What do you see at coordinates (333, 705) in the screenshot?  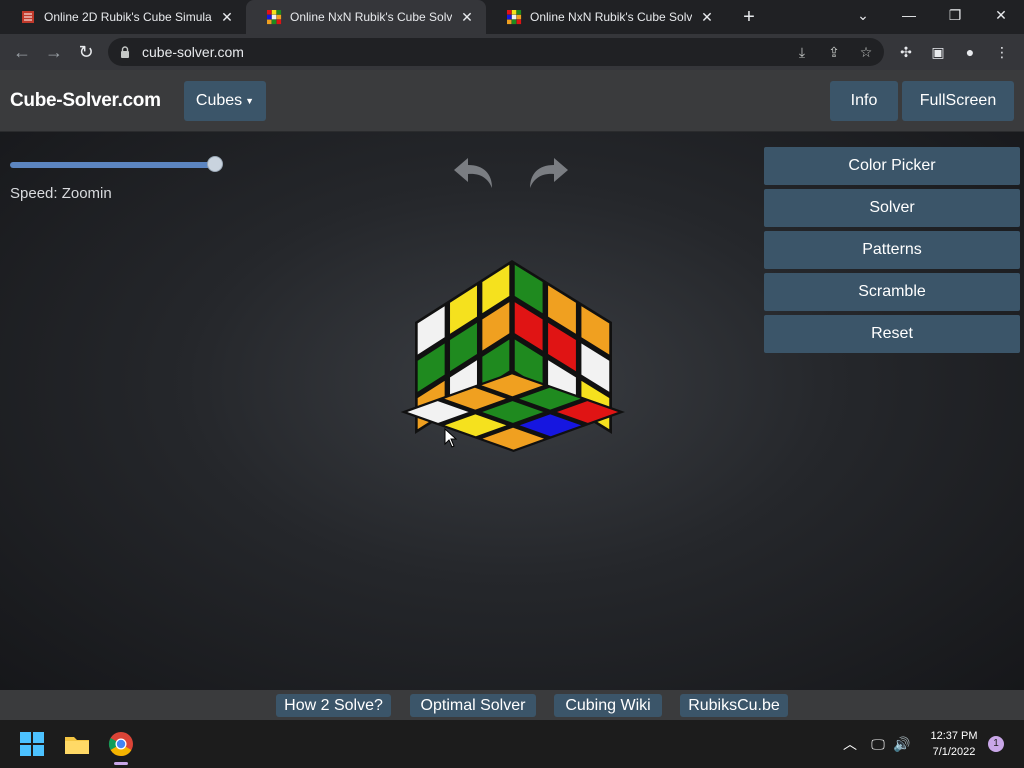 I see `footer-link-how2solve: How 2 Solve?` at bounding box center [333, 705].